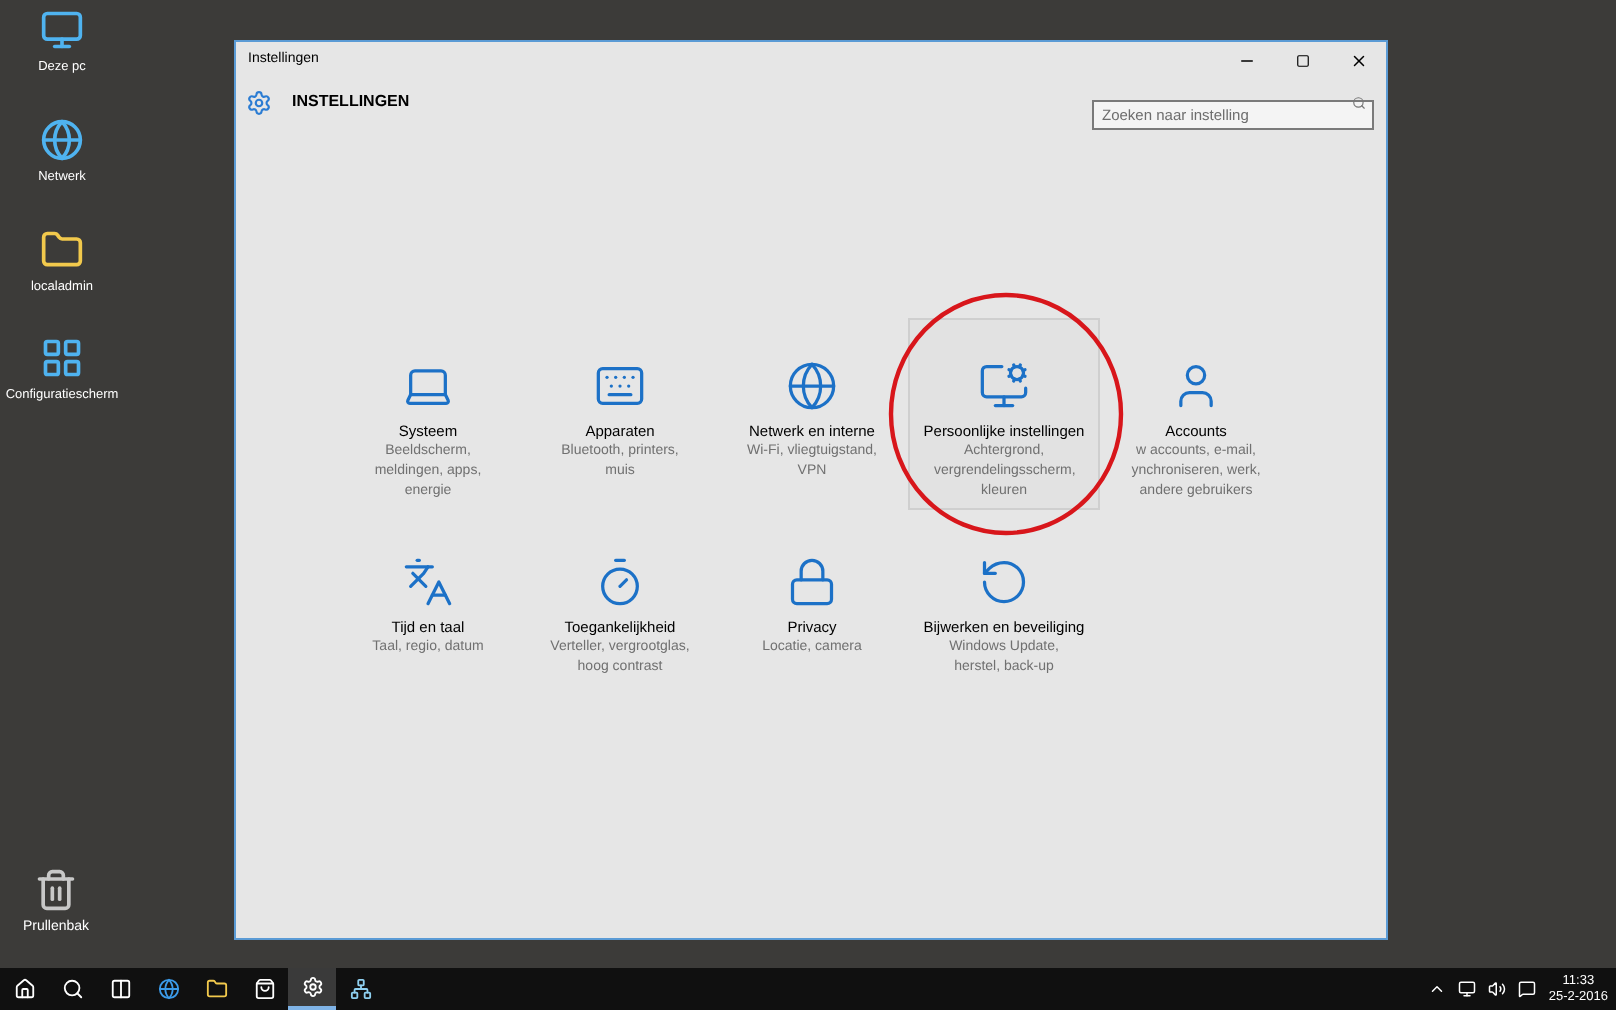  I want to click on chevron-up-icon, so click(1437, 989).